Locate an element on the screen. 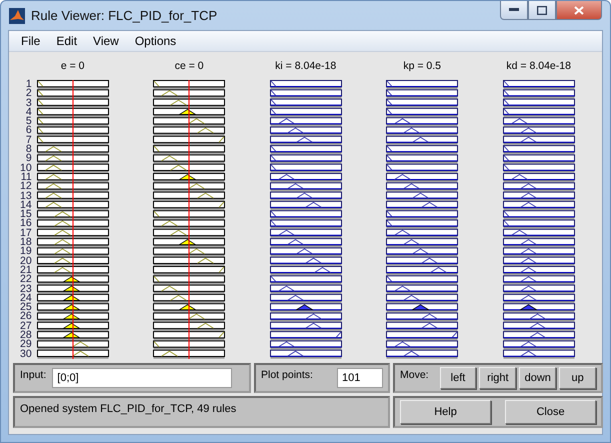  minimize-button is located at coordinates (514, 10).